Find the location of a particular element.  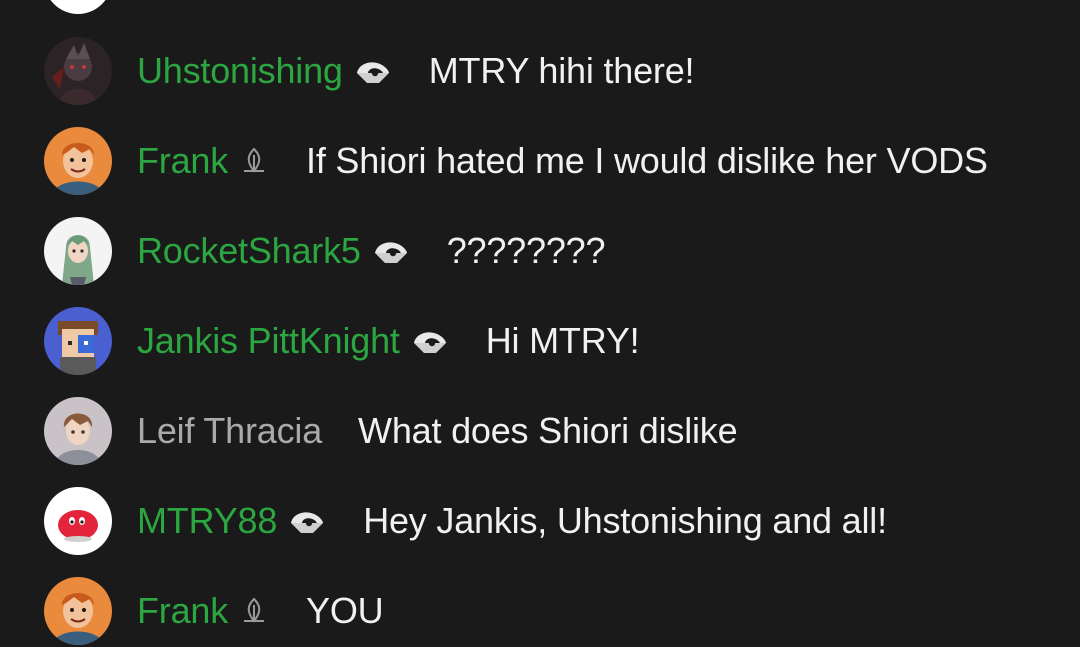

chat-message: MTRY88 Hey Jankis, Uhstonishing and all! is located at coordinates (540, 521).